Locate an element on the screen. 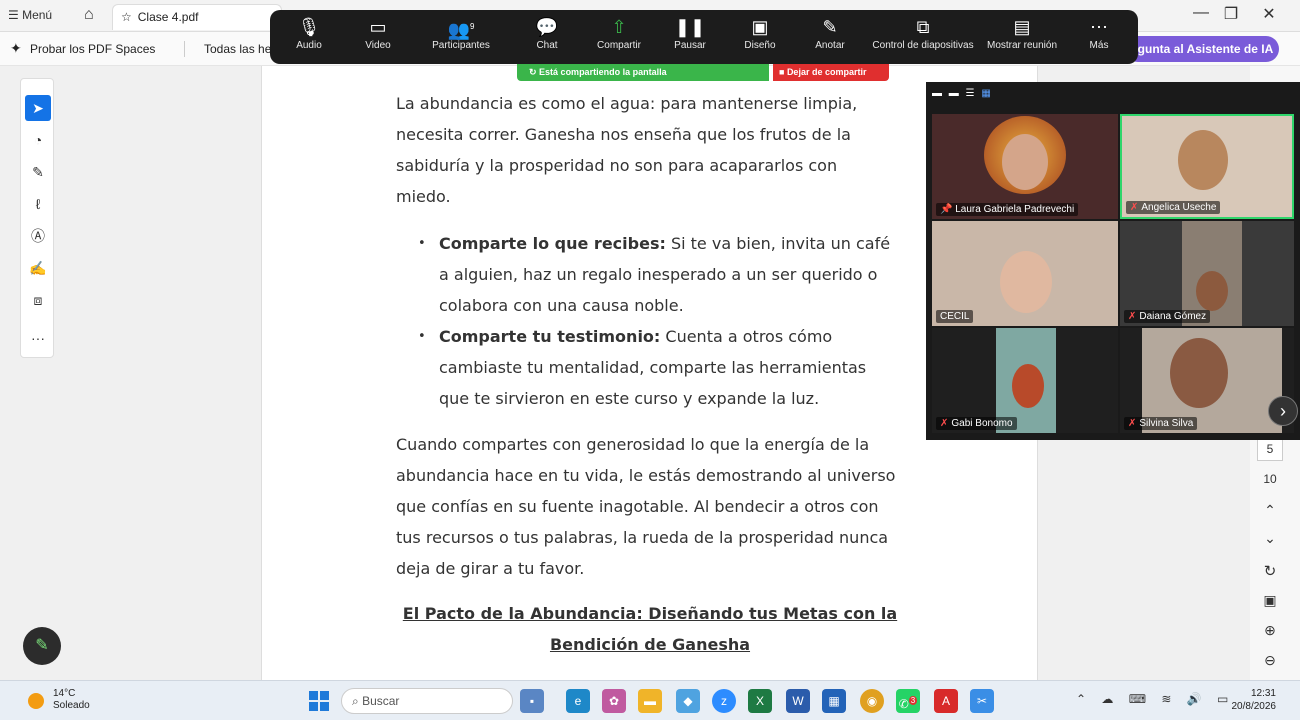  participant-tile: CECIL is located at coordinates (1025, 273).